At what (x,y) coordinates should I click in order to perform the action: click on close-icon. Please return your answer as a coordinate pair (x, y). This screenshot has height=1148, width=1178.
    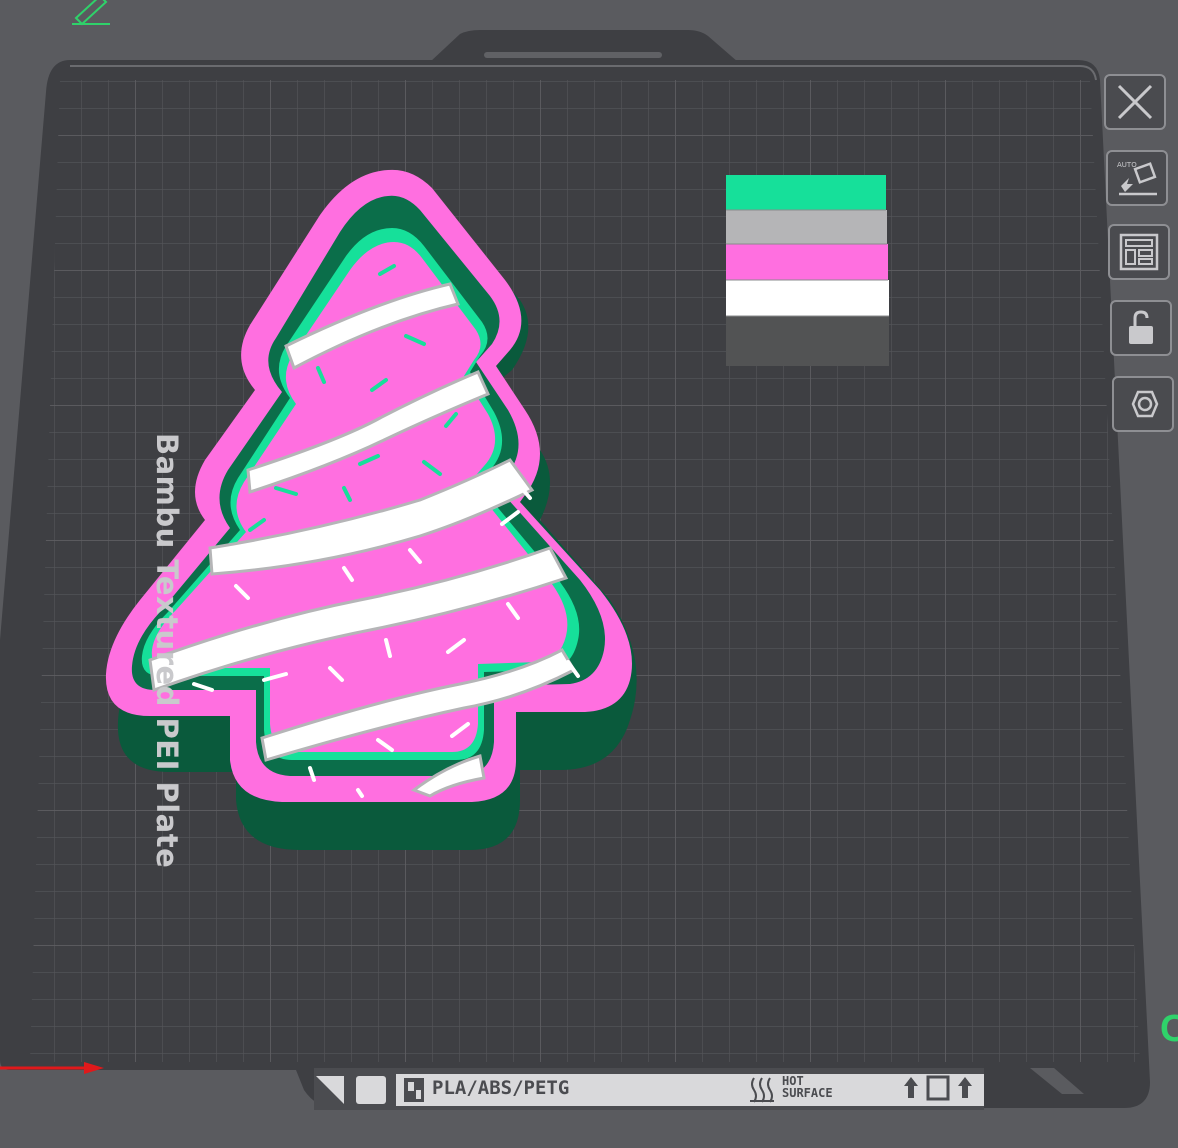
    Looking at the image, I should click on (1135, 102).